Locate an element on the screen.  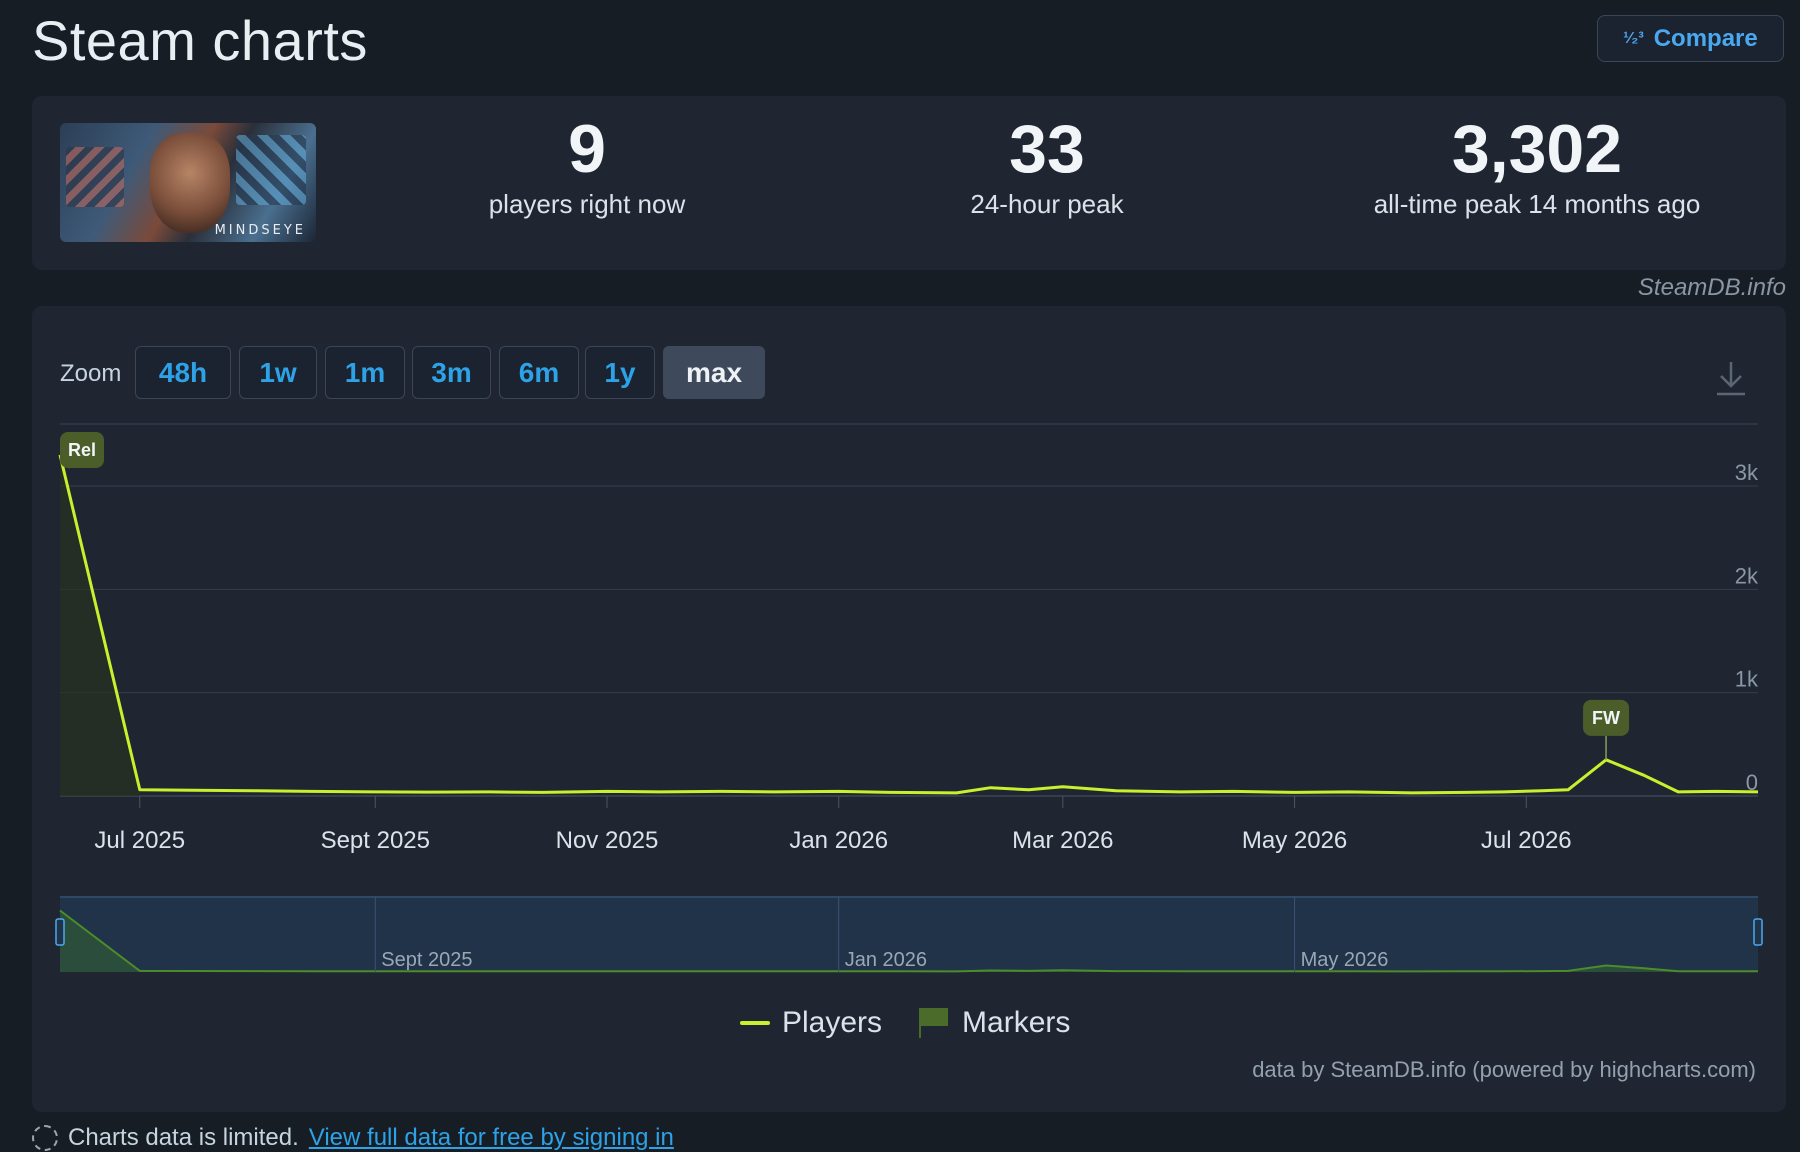
x-tick-label: Mar 2026 is located at coordinates (1062, 840).